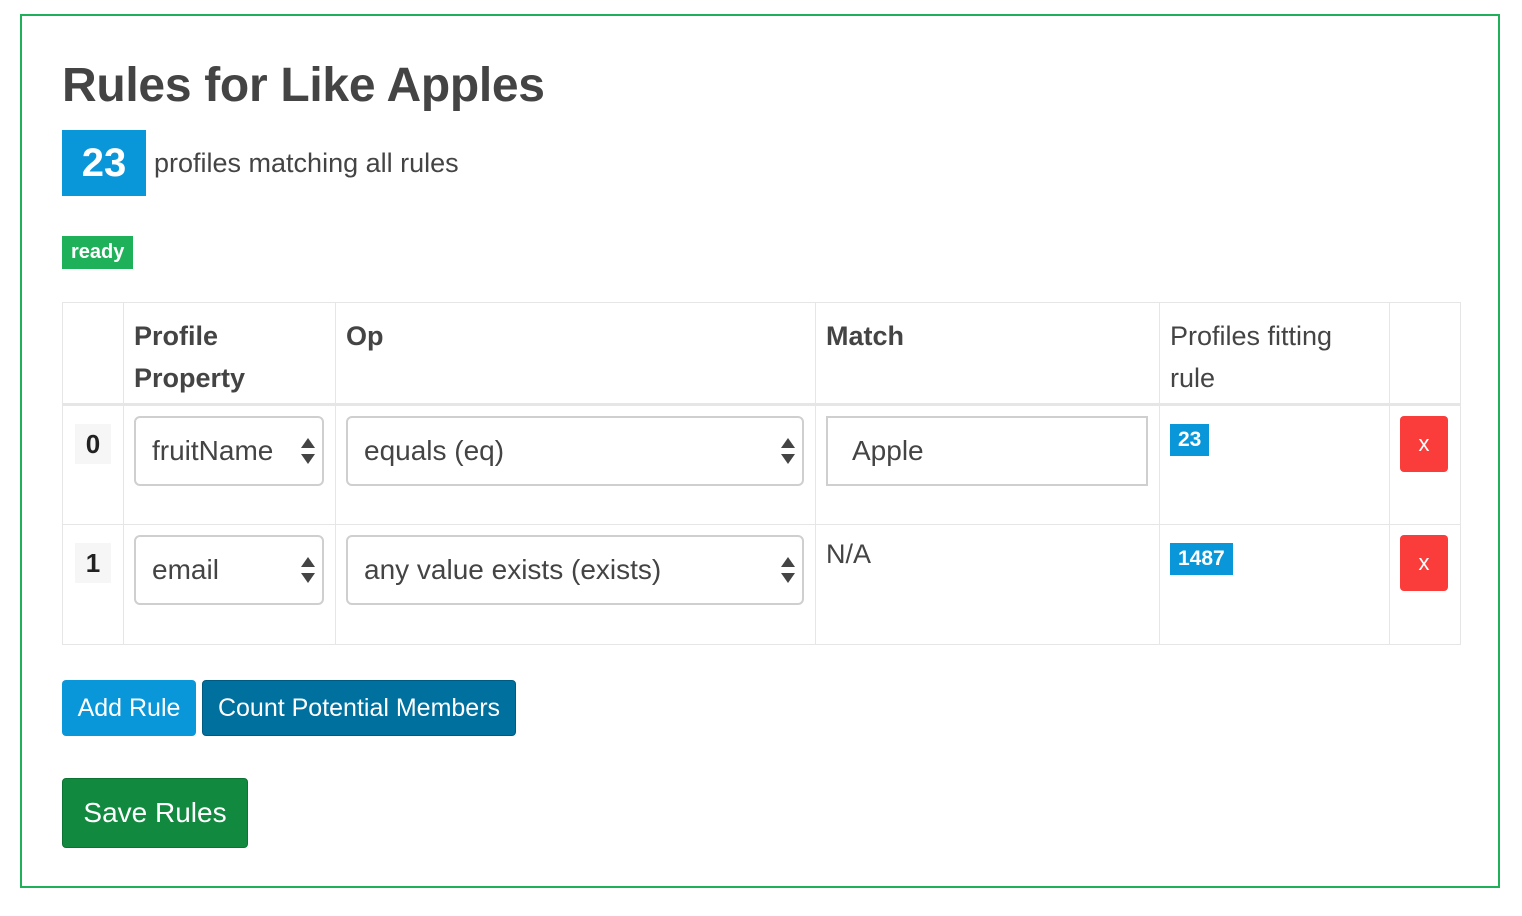 The image size is (1522, 916). What do you see at coordinates (513, 569) in the screenshot?
I see `op-value: any value exists (exists)` at bounding box center [513, 569].